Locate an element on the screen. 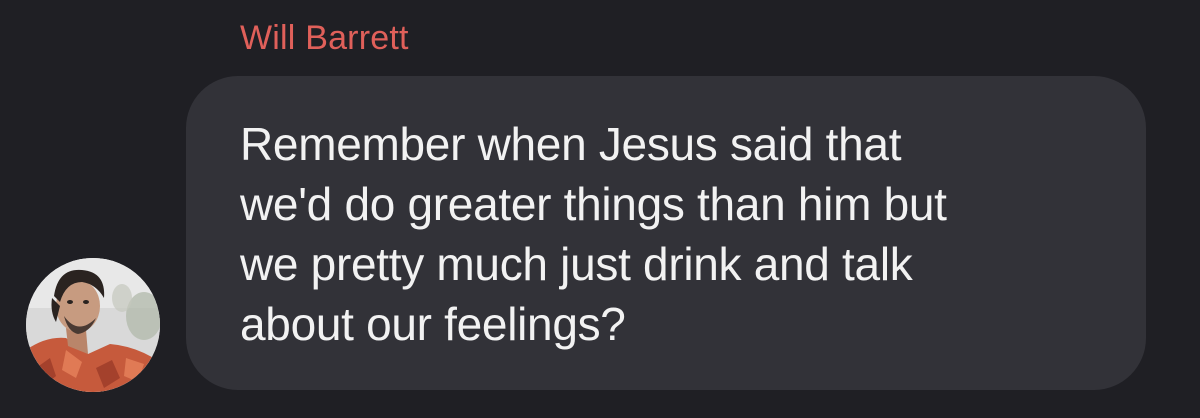  sender-name: Will Barrett is located at coordinates (324, 38).